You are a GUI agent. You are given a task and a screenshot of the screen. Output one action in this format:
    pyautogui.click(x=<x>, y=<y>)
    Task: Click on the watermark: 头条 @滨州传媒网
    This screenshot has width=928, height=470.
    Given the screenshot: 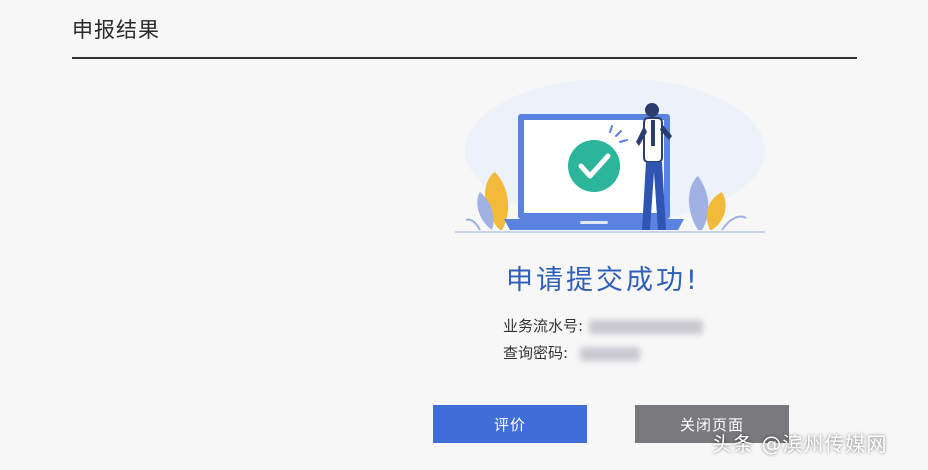 What is the action you would take?
    pyautogui.click(x=800, y=444)
    